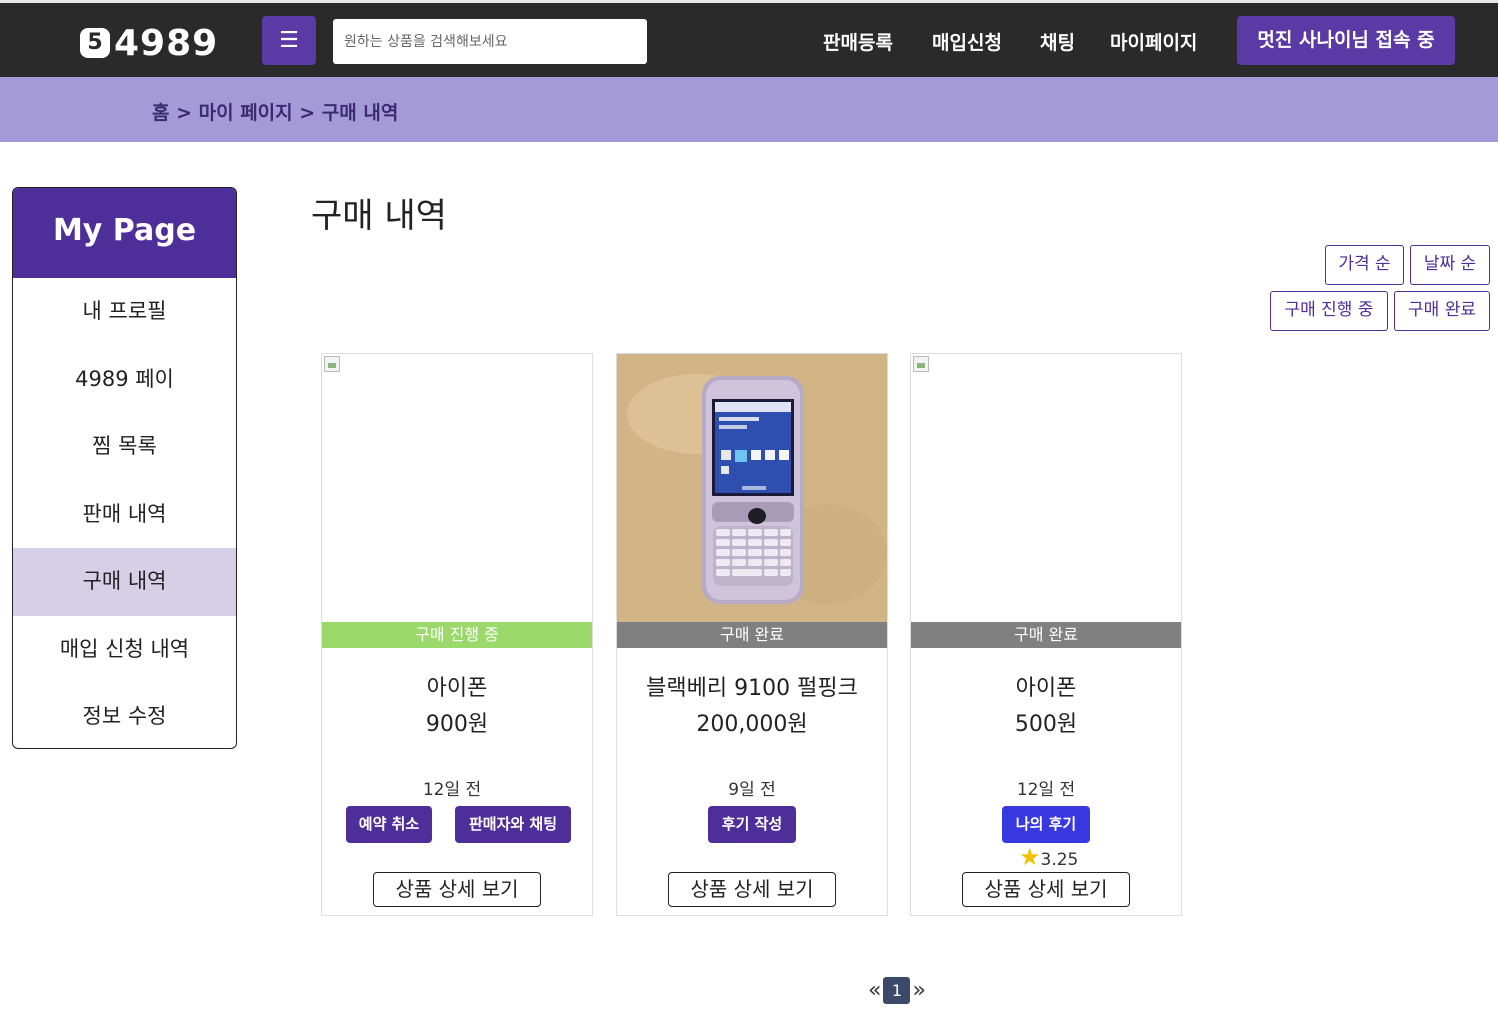  What do you see at coordinates (752, 824) in the screenshot?
I see `write-review-button: 후기 작성` at bounding box center [752, 824].